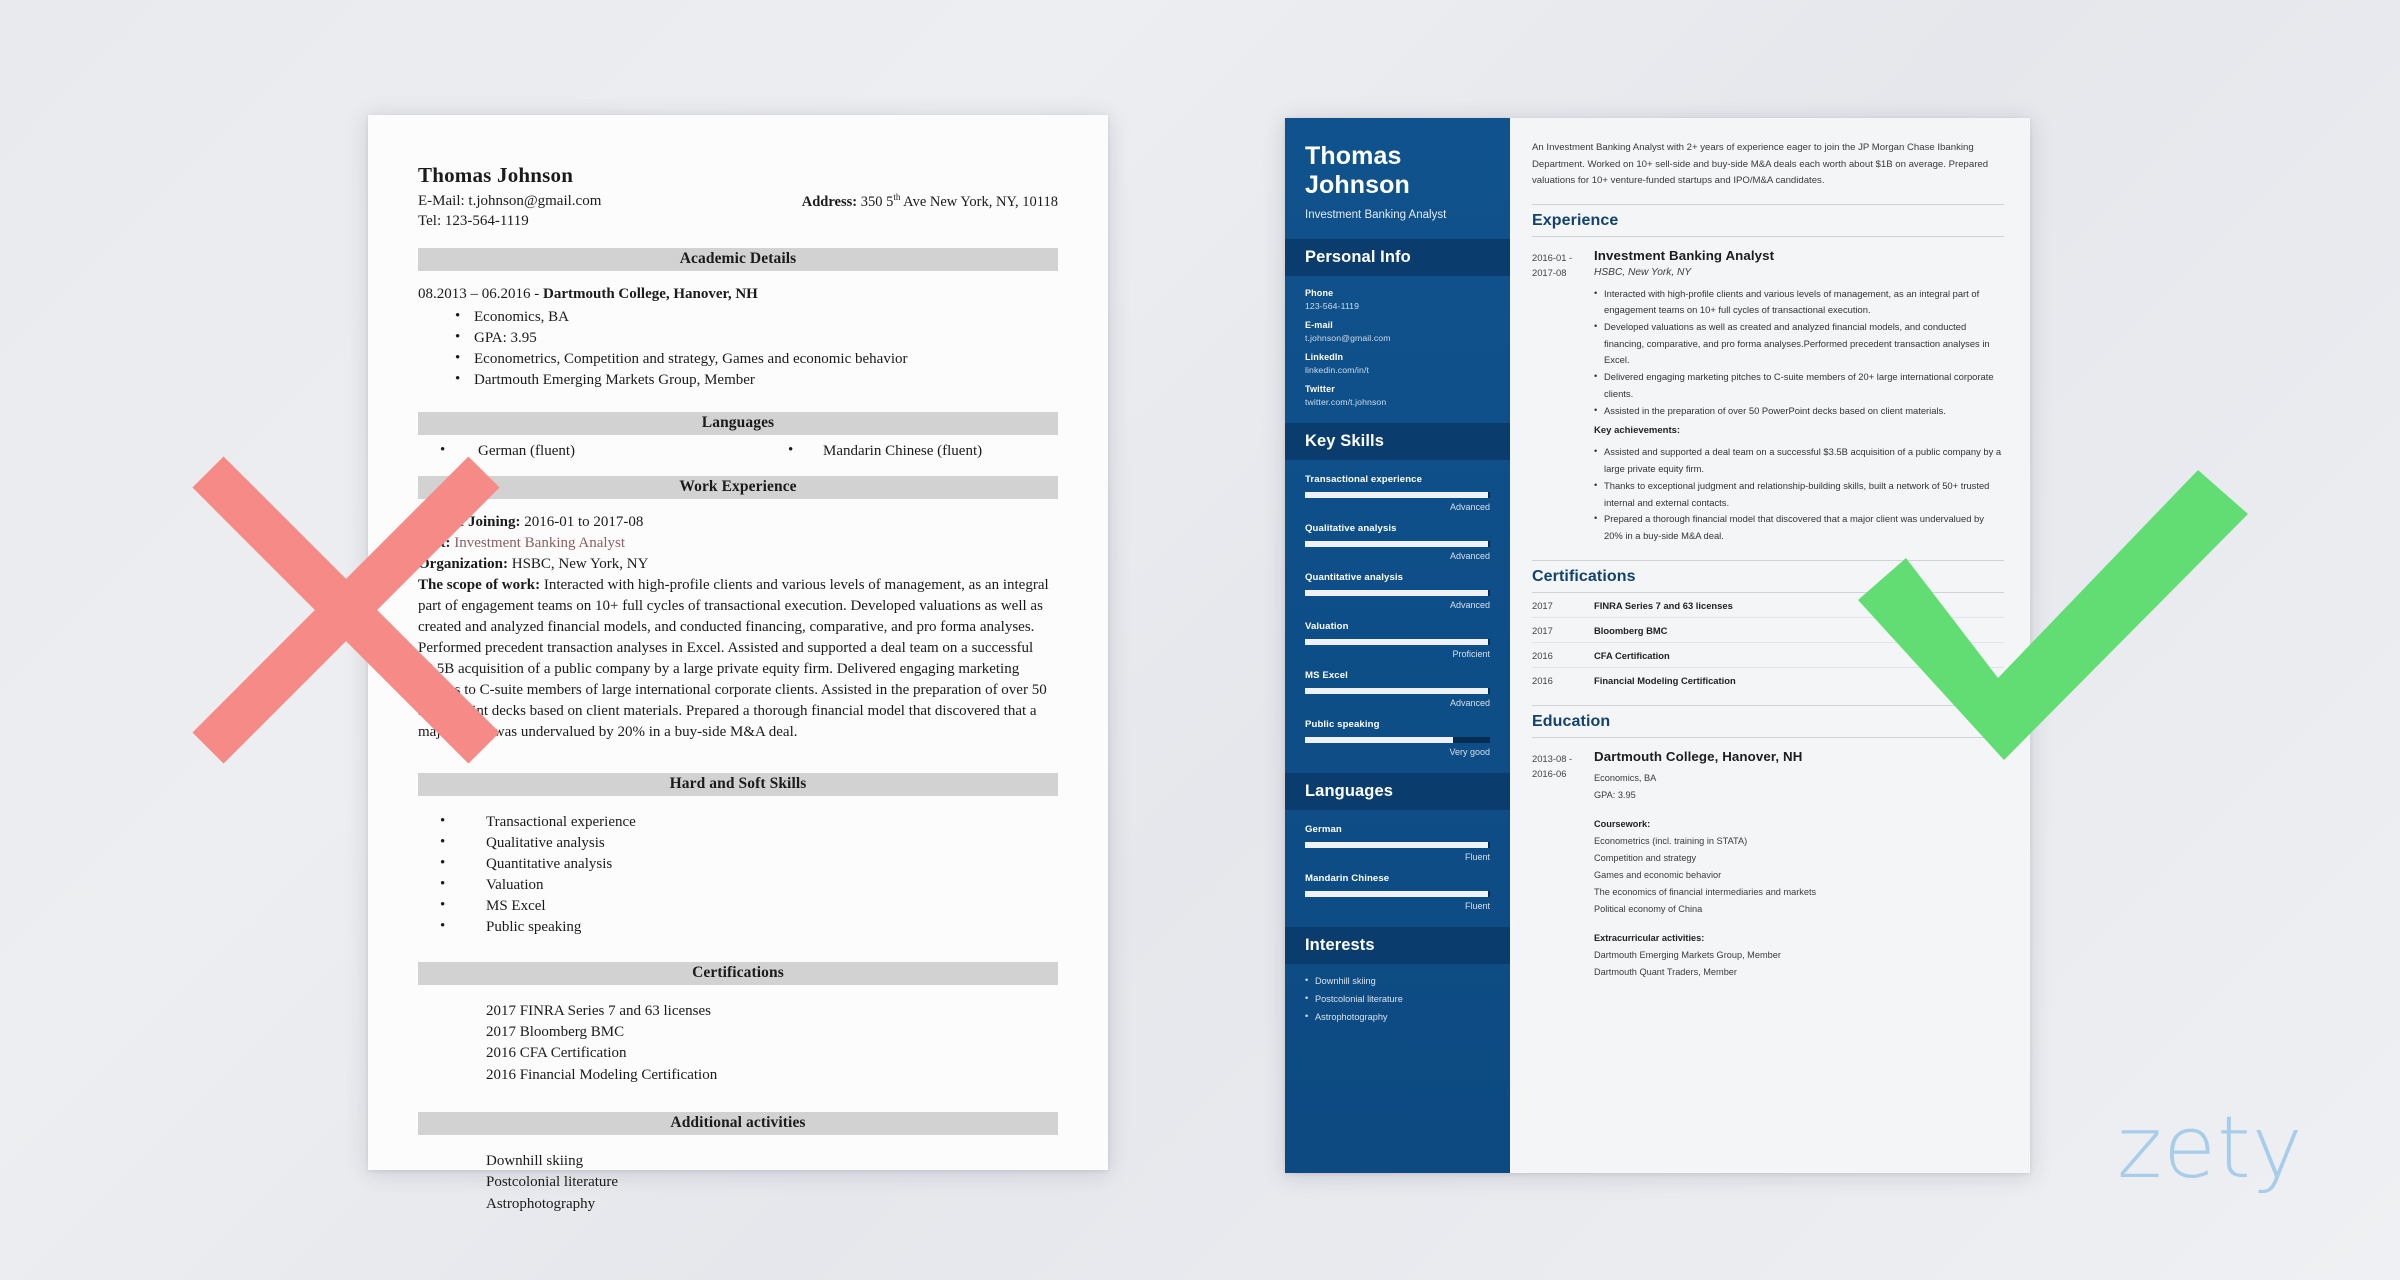 This screenshot has height=1280, width=2400. Describe the element at coordinates (1397, 170) in the screenshot. I see `sidebar-name: Thomas Johnson` at that location.